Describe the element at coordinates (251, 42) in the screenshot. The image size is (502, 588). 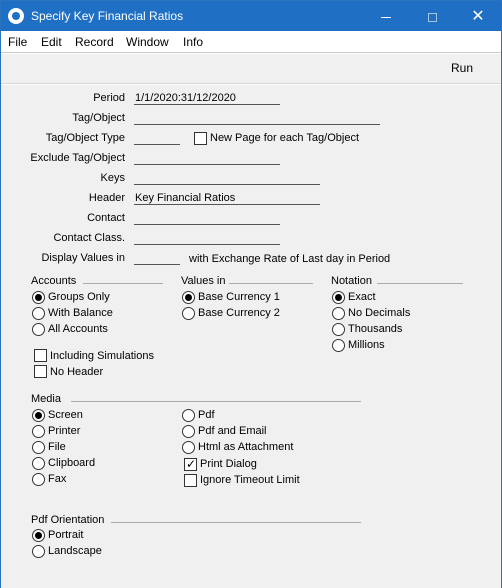
I see `menu-bar: File Edit Record Window Info` at that location.